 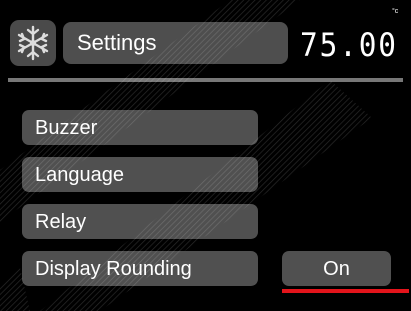 I want to click on menu-item-label: Language, so click(x=79, y=175).